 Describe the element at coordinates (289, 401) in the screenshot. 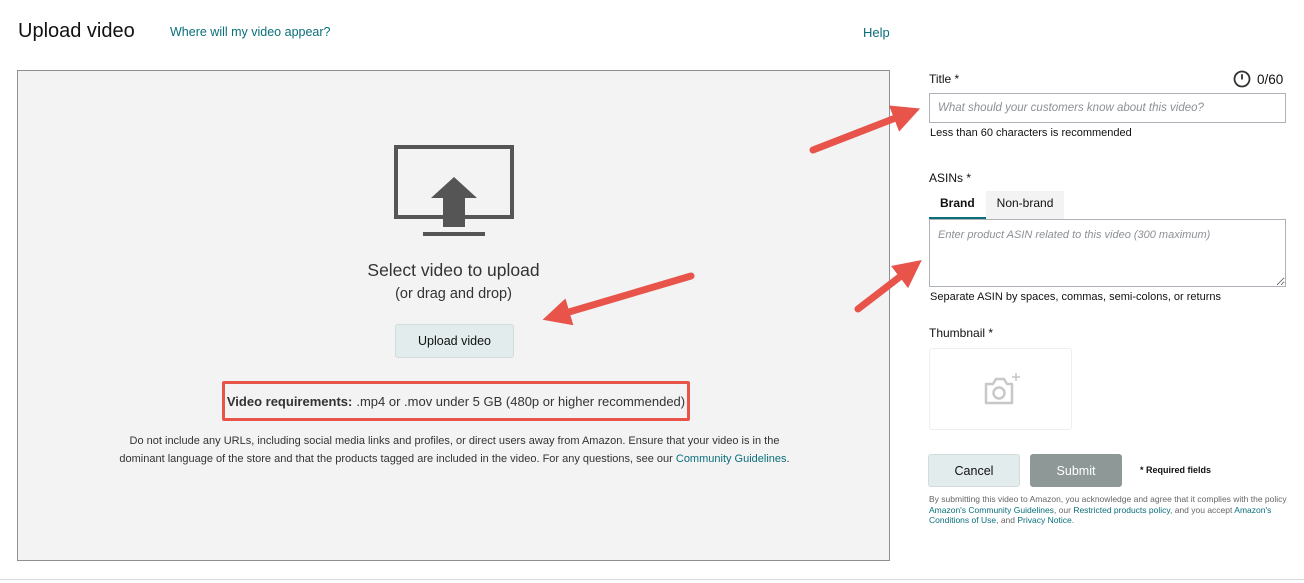

I see `video-requirements-label: Video requirements:` at that location.